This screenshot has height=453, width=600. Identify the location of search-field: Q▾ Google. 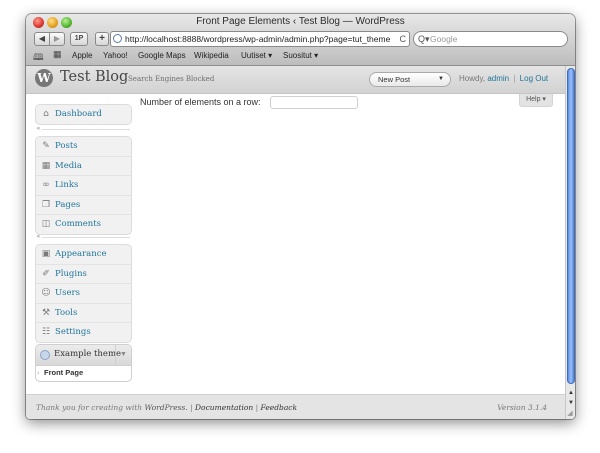
(490, 39).